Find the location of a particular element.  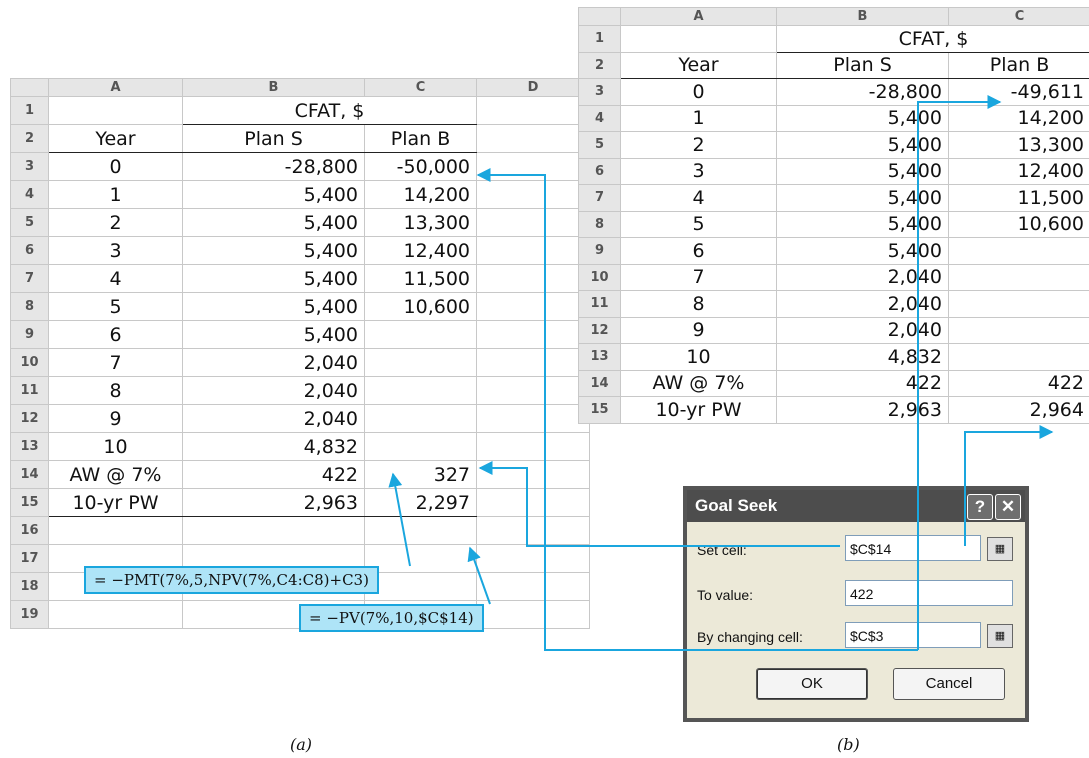

row-header: 3 is located at coordinates (599, 92).